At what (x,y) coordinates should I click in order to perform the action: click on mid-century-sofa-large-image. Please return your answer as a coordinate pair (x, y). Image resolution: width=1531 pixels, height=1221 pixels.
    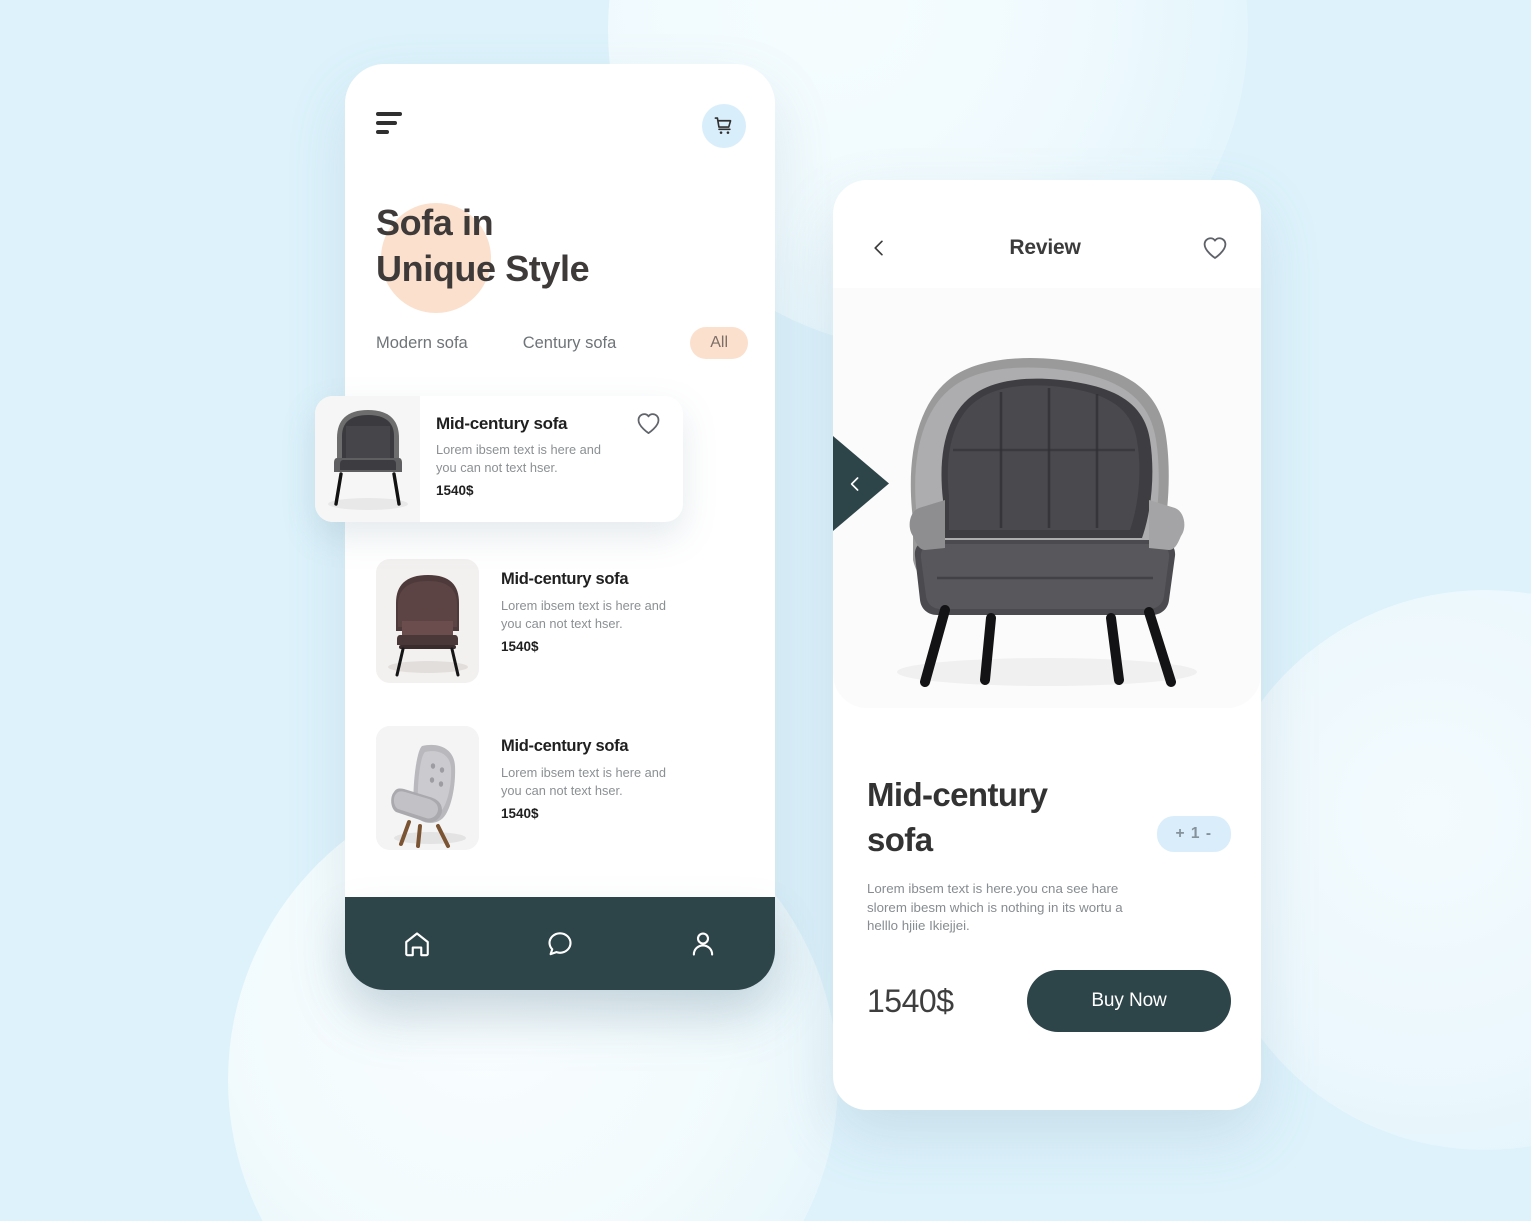
    Looking at the image, I should click on (1047, 498).